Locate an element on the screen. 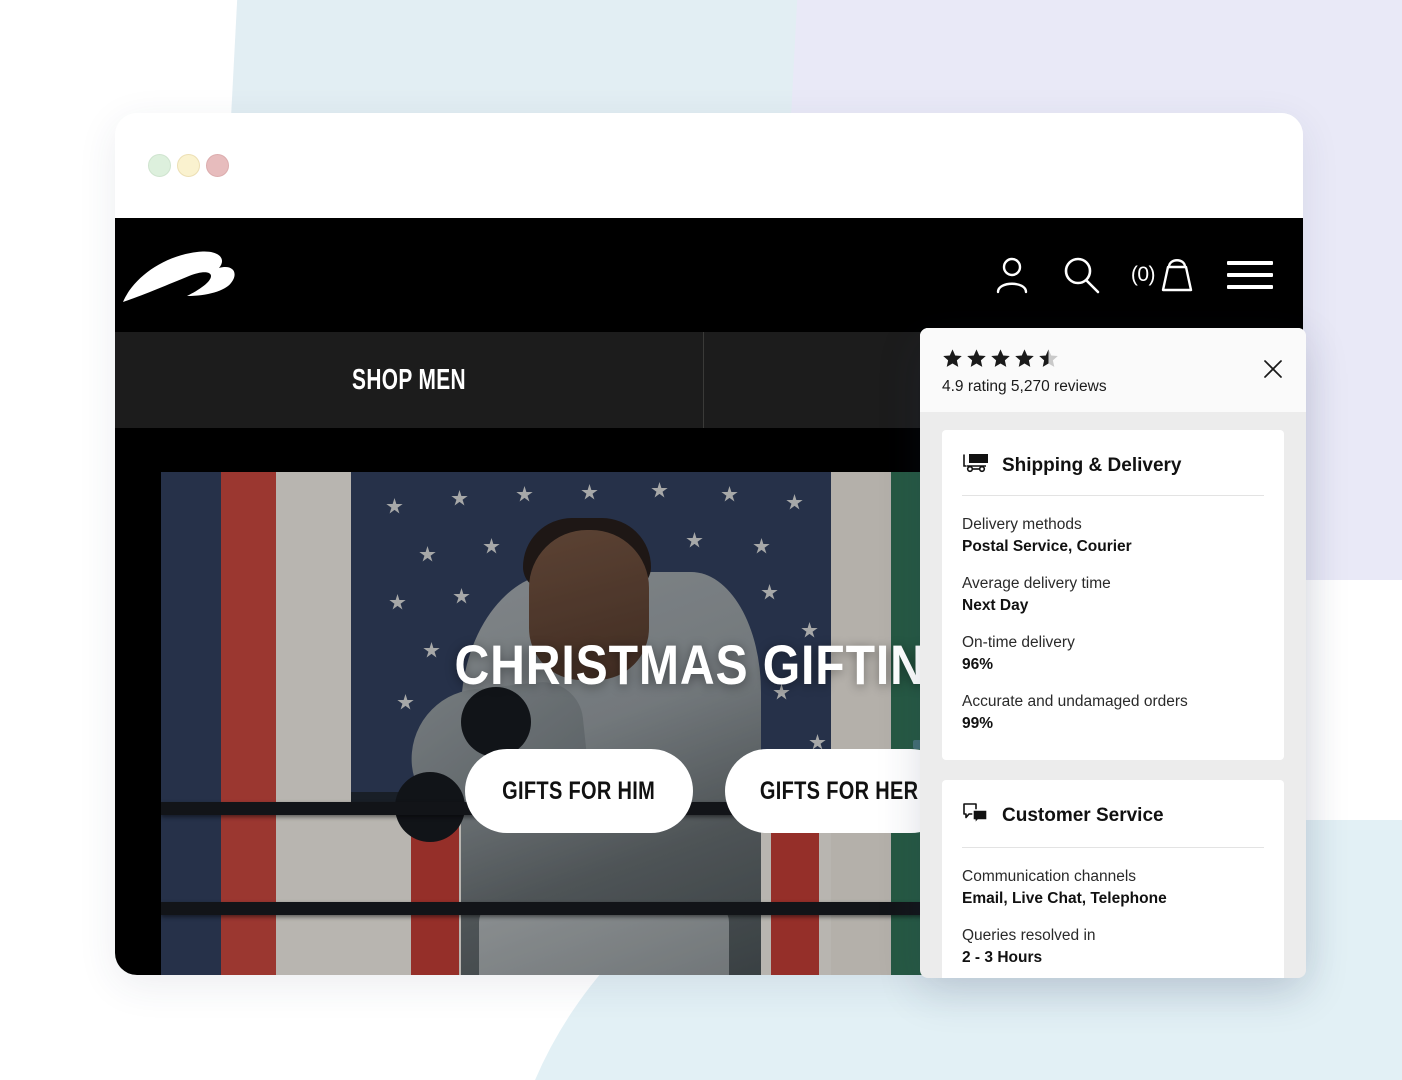 The width and height of the screenshot is (1402, 1080). hero-button-group: GIFTS FOR HIM GIFTS FOR HER is located at coordinates (709, 791).